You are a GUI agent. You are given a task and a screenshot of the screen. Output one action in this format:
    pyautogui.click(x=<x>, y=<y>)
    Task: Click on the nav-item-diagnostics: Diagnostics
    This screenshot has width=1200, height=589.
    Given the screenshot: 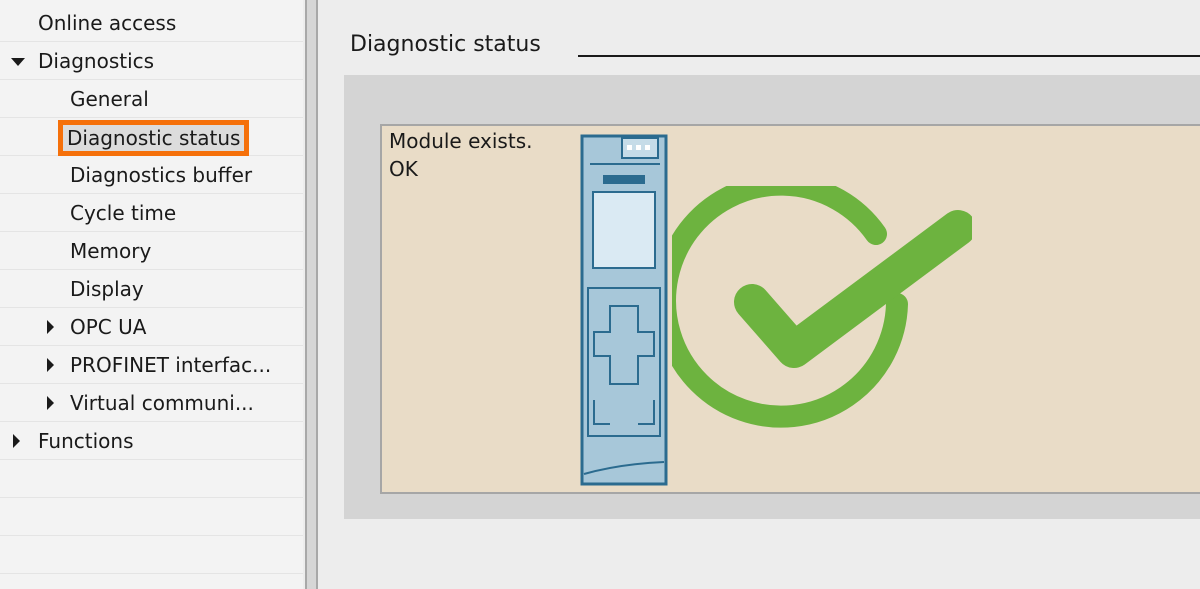 What is the action you would take?
    pyautogui.click(x=151, y=61)
    